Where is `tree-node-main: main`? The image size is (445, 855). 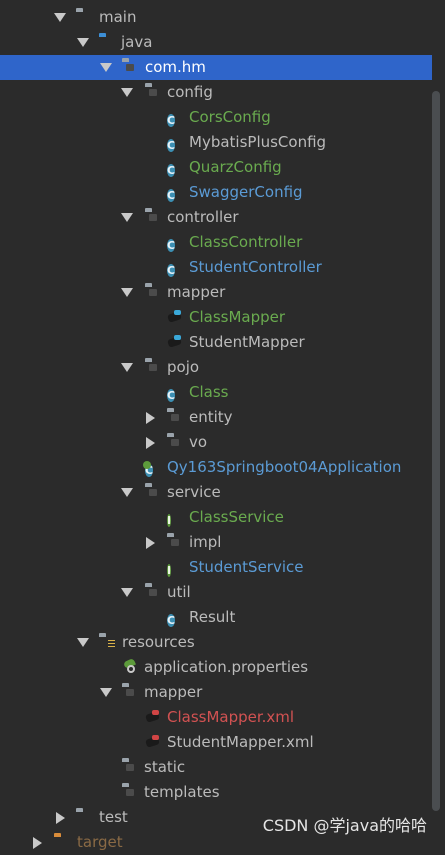
tree-node-main: main is located at coordinates (216, 17).